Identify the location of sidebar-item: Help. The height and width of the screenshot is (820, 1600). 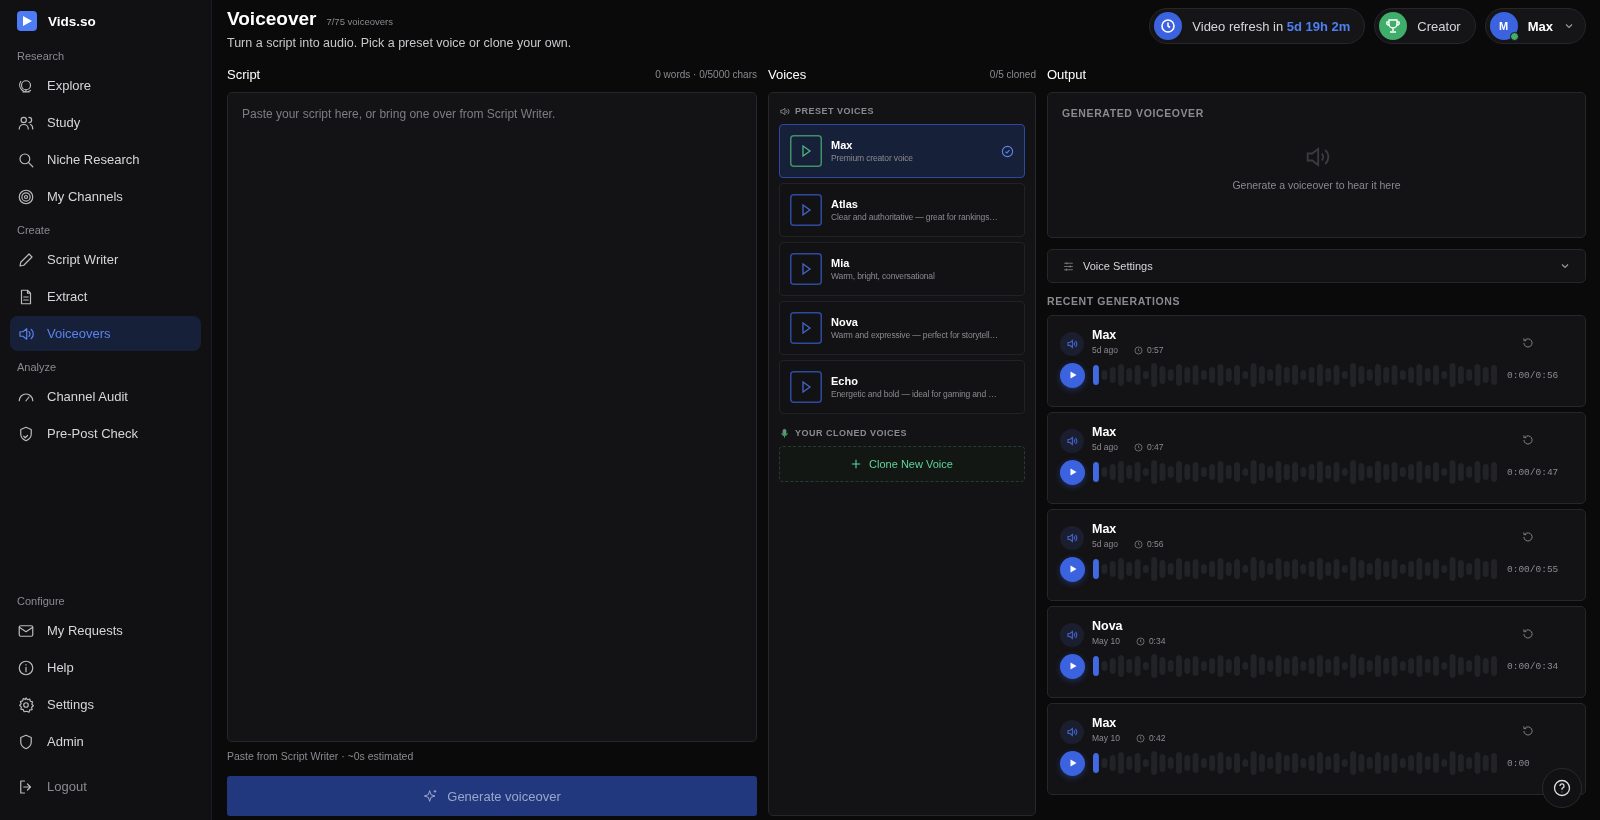
(105, 667).